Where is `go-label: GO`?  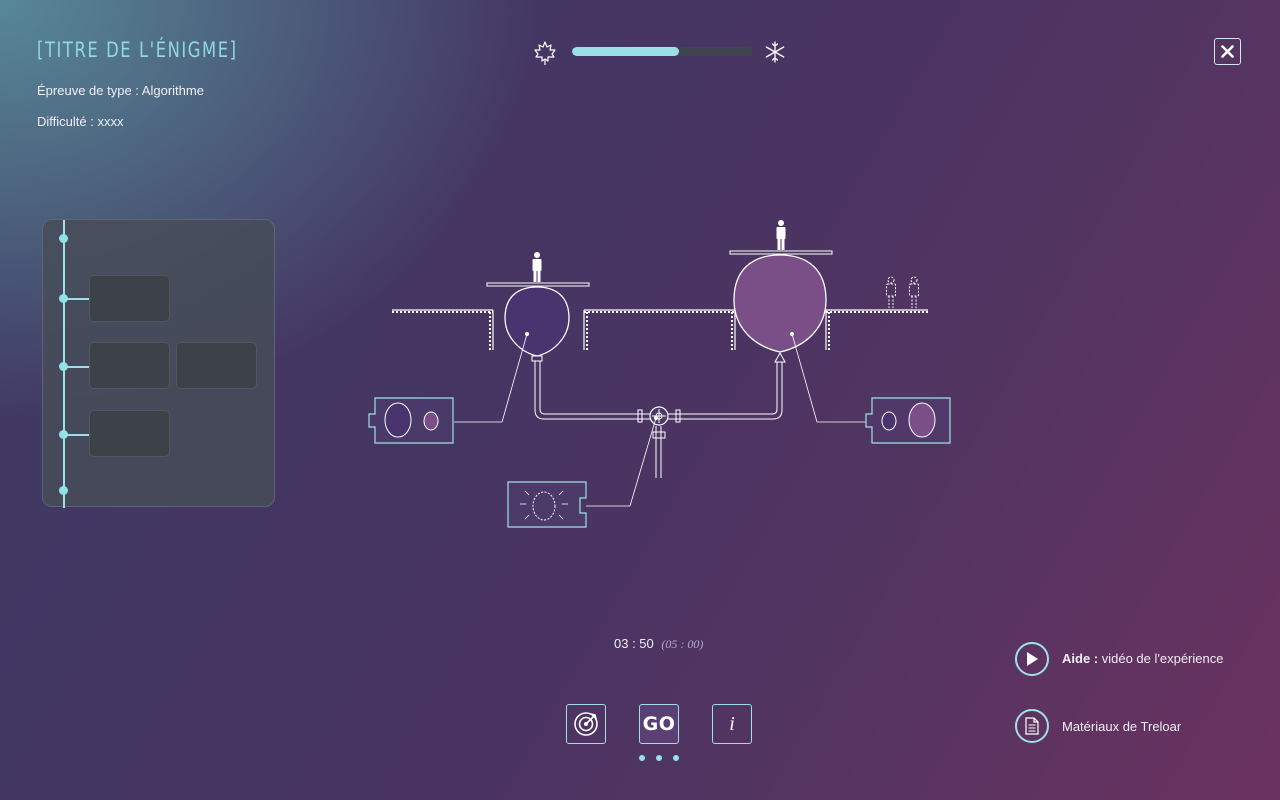
go-label: GO is located at coordinates (659, 724).